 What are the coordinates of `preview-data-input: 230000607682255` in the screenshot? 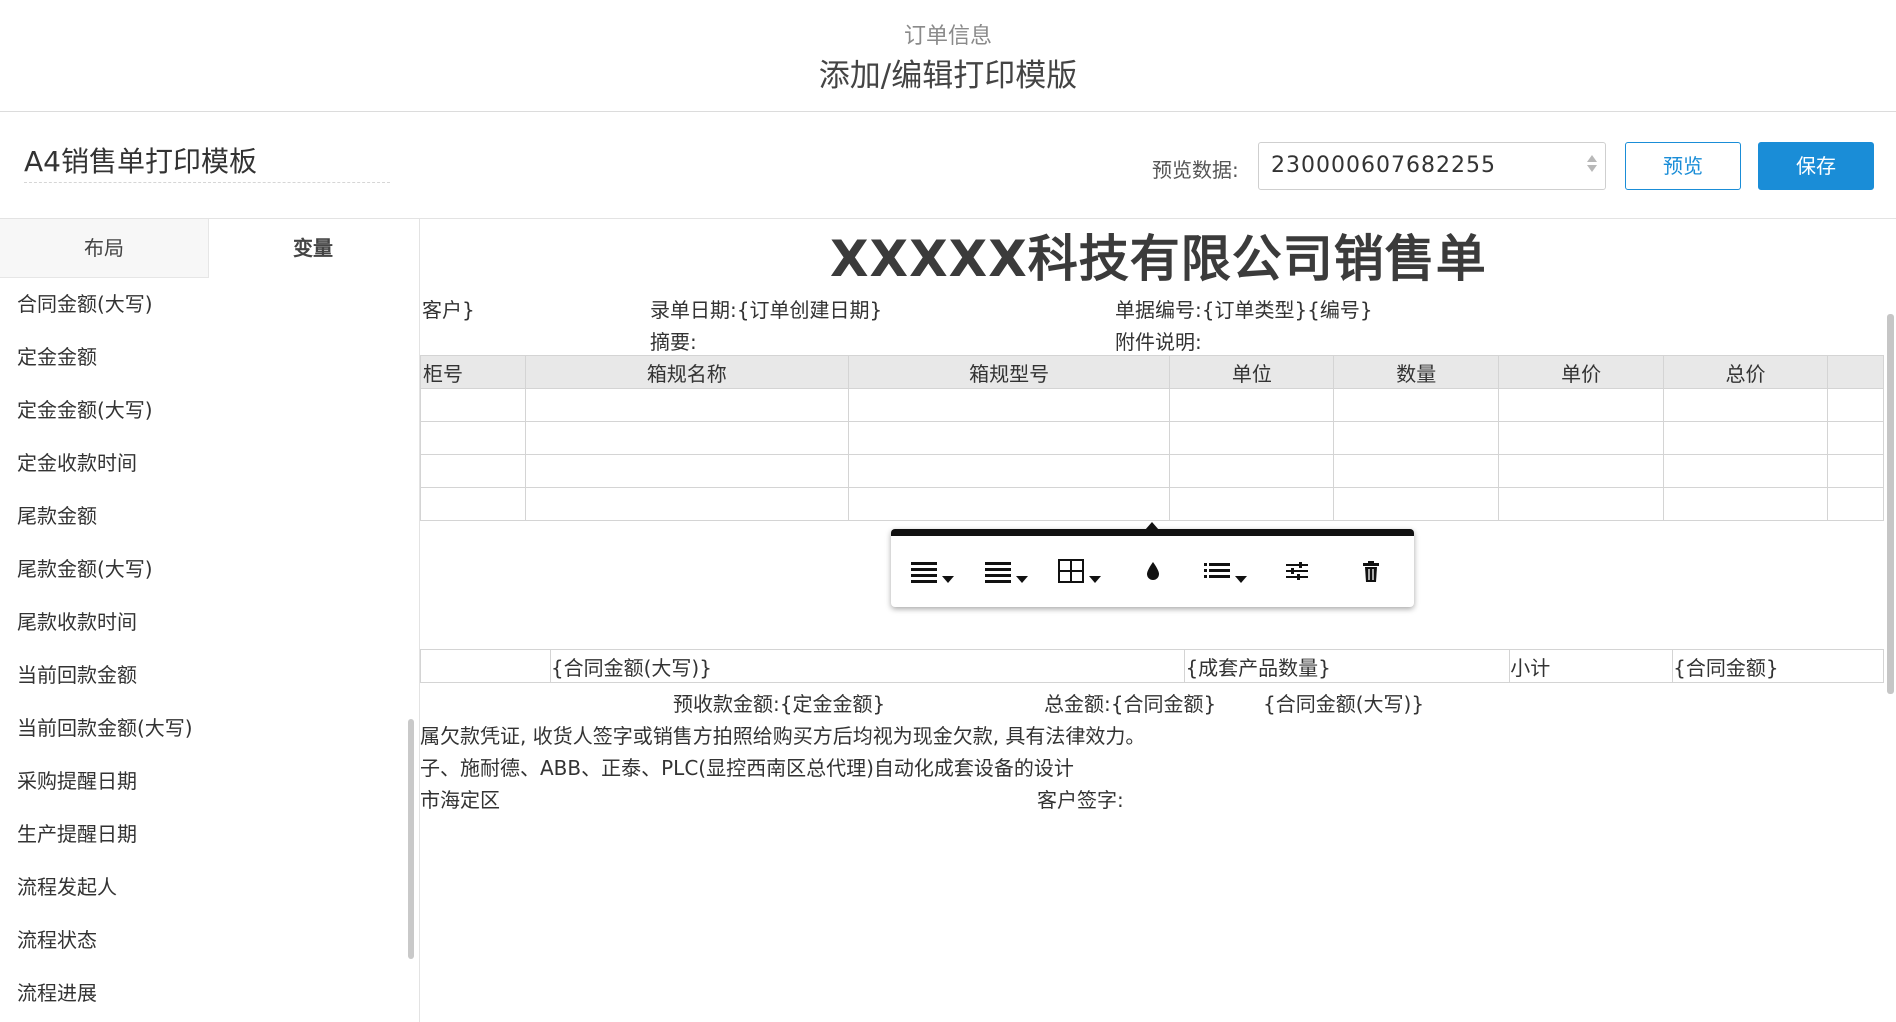 It's located at (1432, 166).